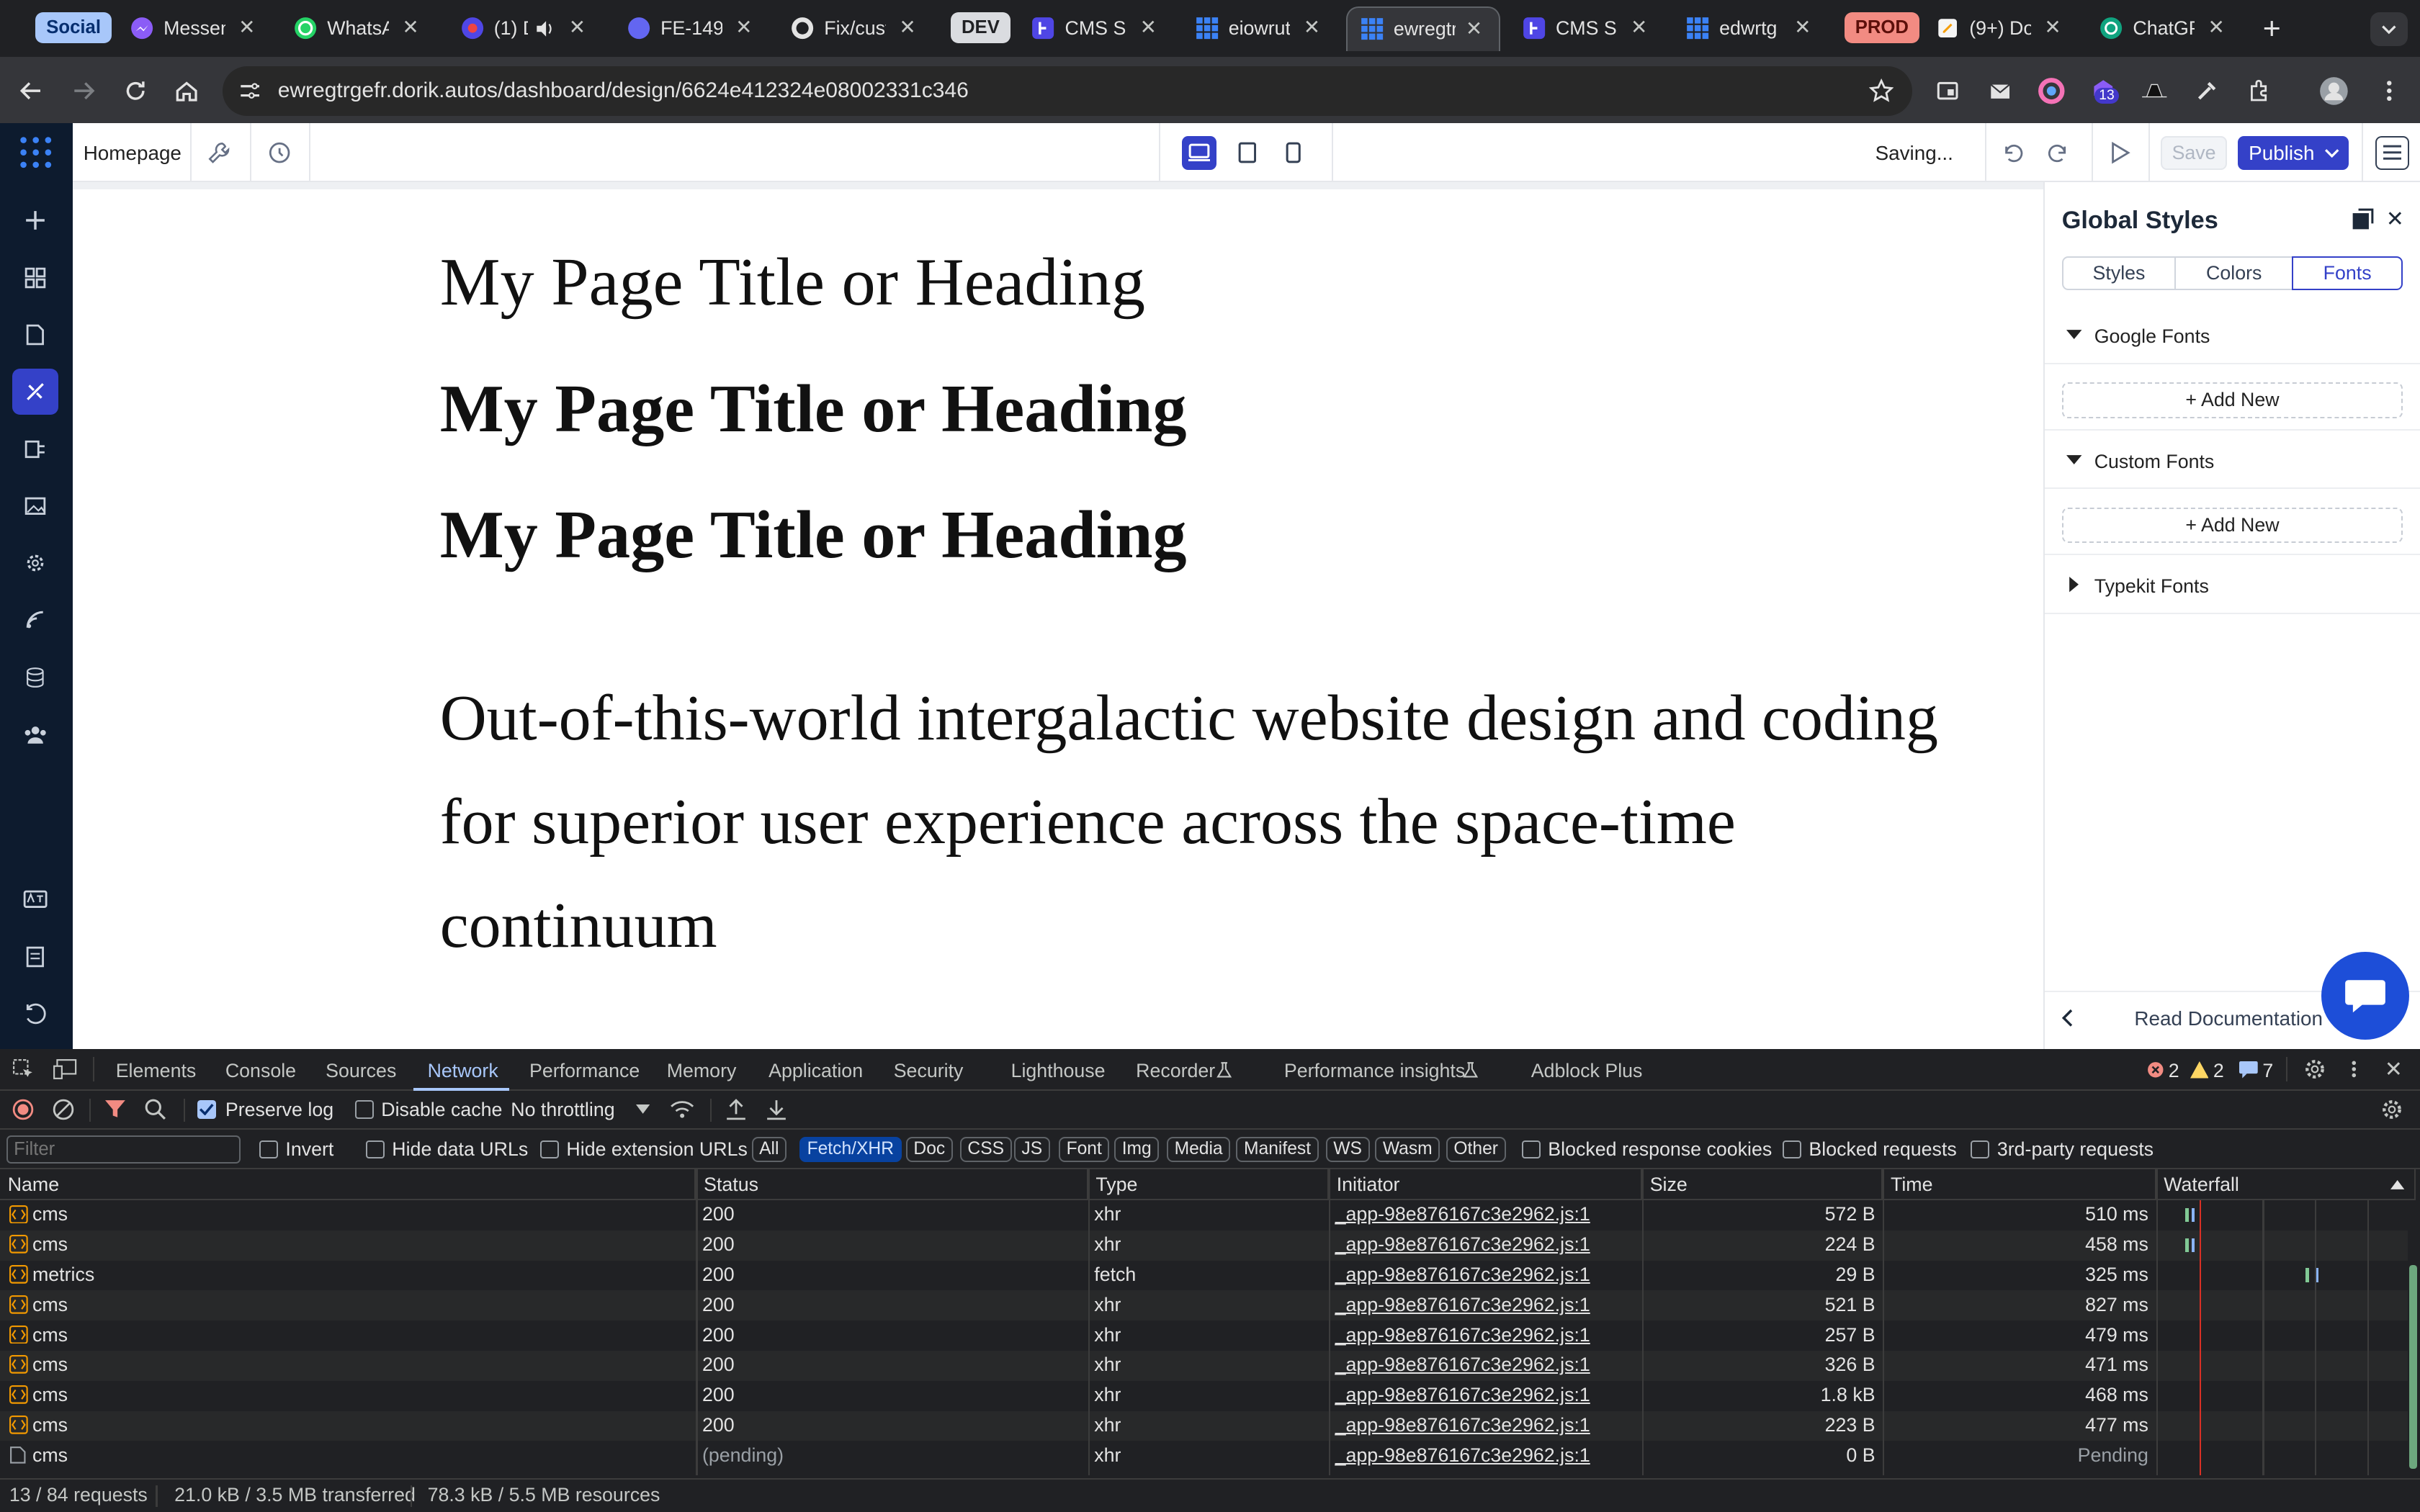 Image resolution: width=2420 pixels, height=1512 pixels. I want to click on blocks-icon, so click(35, 278).